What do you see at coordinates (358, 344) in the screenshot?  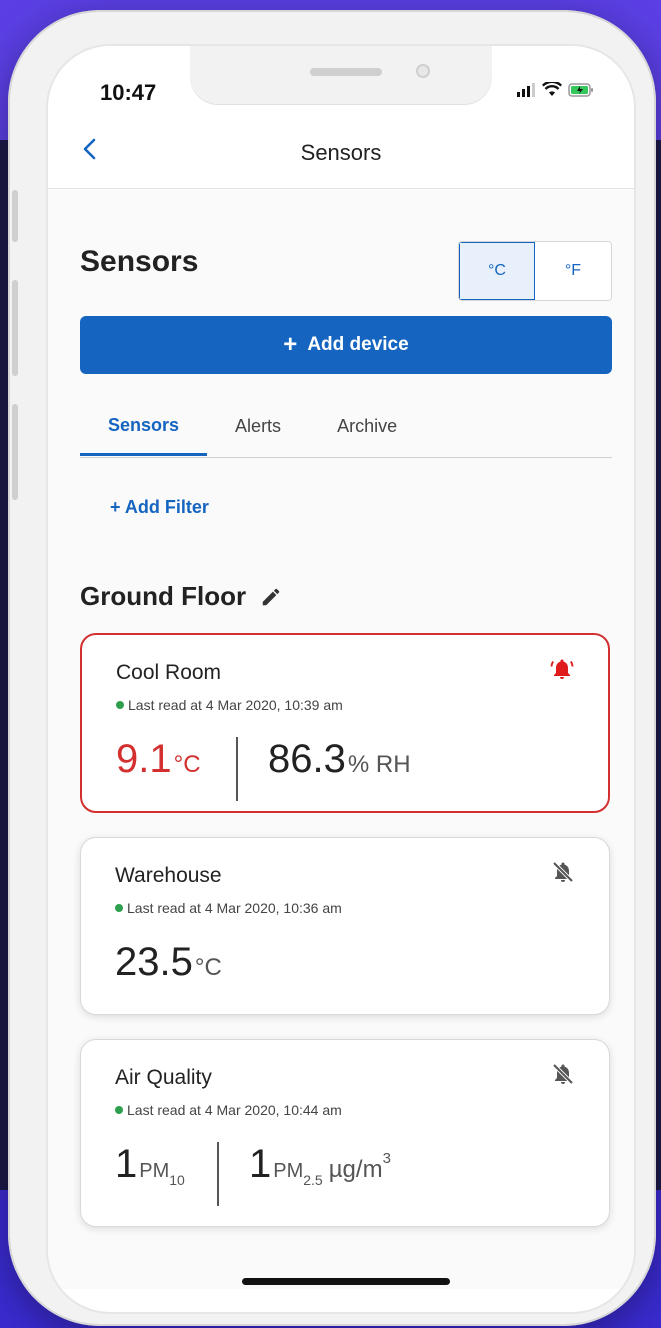 I see `add-device-label: Add device` at bounding box center [358, 344].